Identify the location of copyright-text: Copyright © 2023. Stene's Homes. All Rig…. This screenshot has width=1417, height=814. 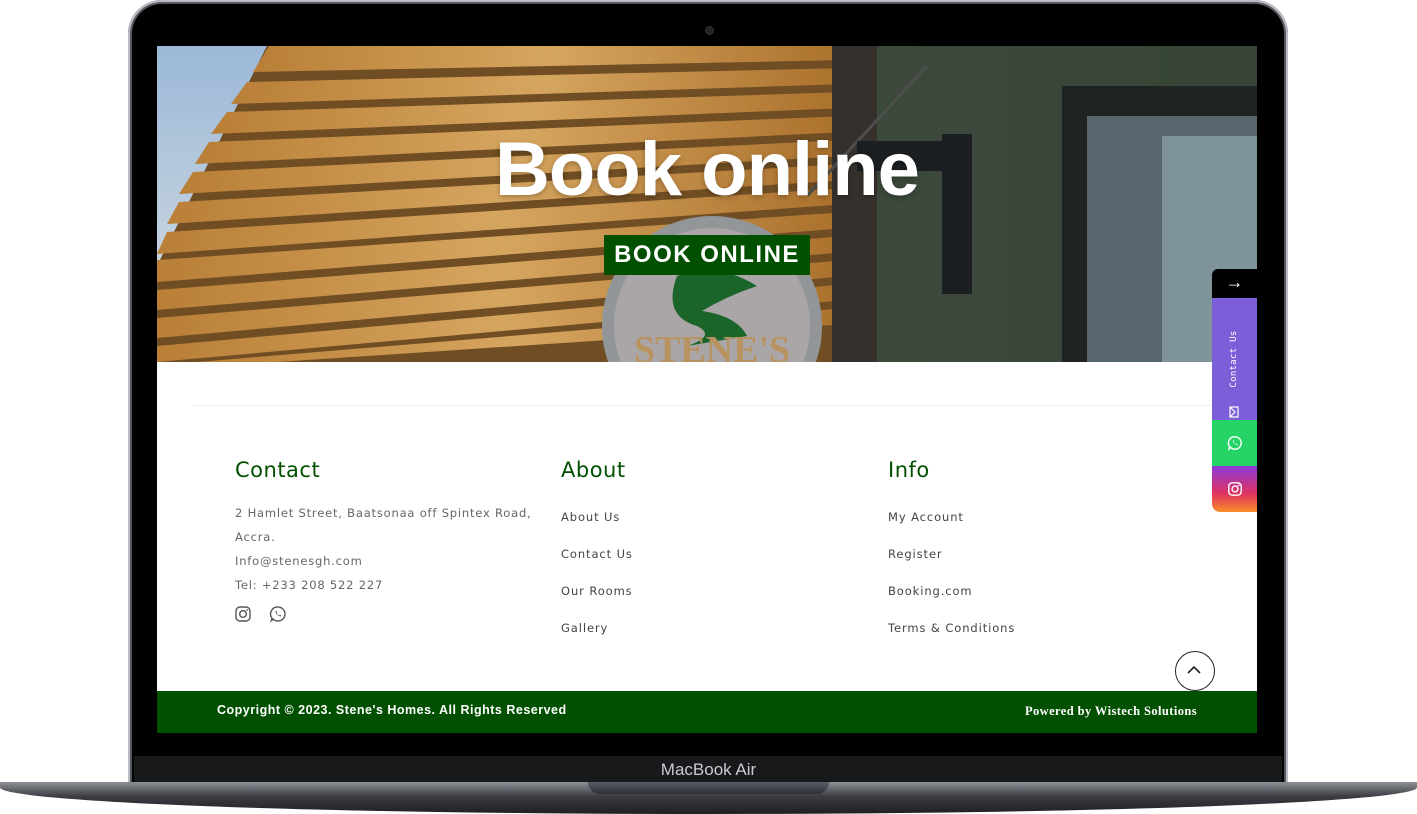
(392, 710).